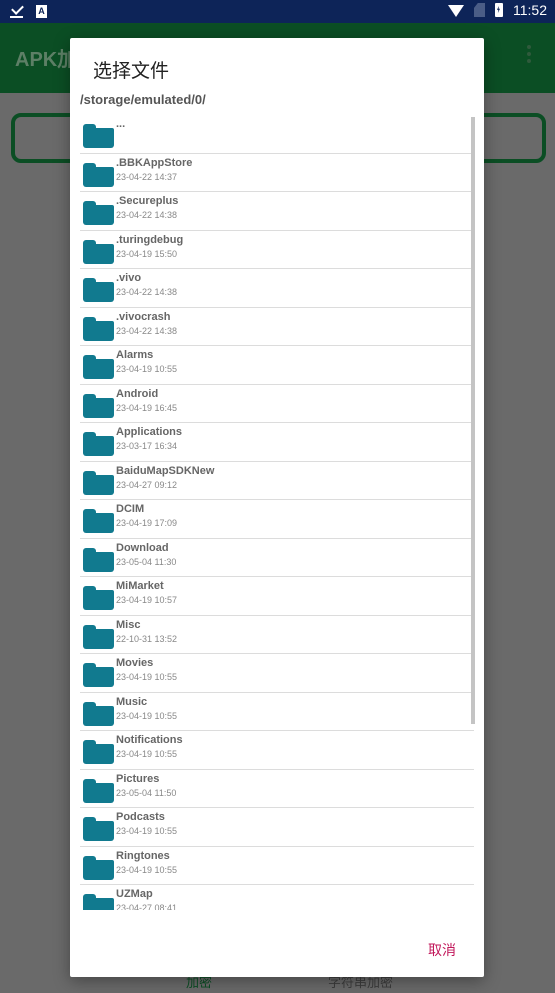  What do you see at coordinates (147, 484) in the screenshot?
I see `folder-date: 23-04-27 09:12` at bounding box center [147, 484].